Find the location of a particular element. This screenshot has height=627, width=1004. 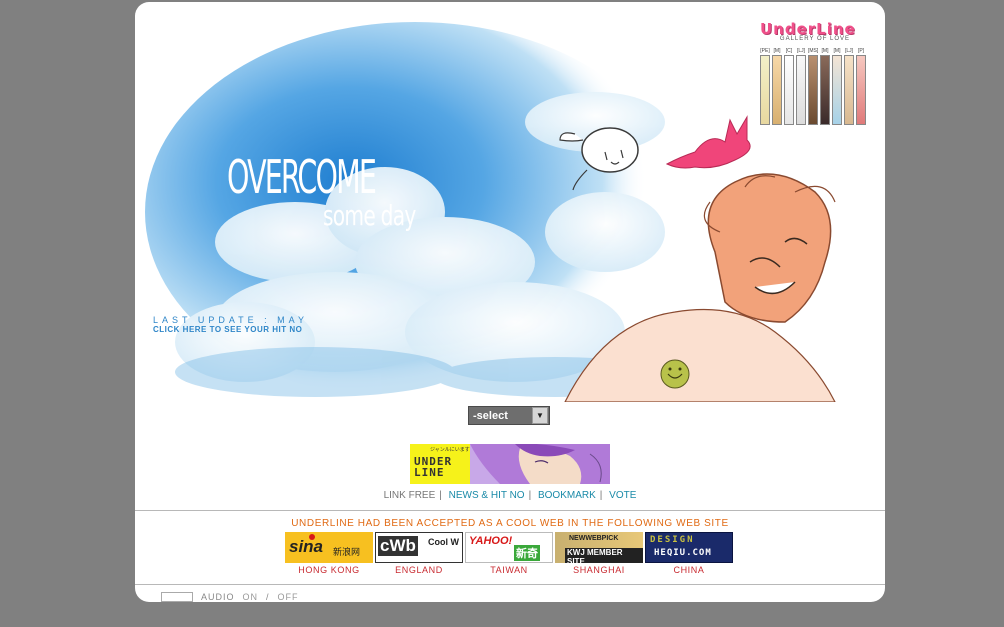

yahoo-logo: YAHOO! 新奇 is located at coordinates (509, 547).